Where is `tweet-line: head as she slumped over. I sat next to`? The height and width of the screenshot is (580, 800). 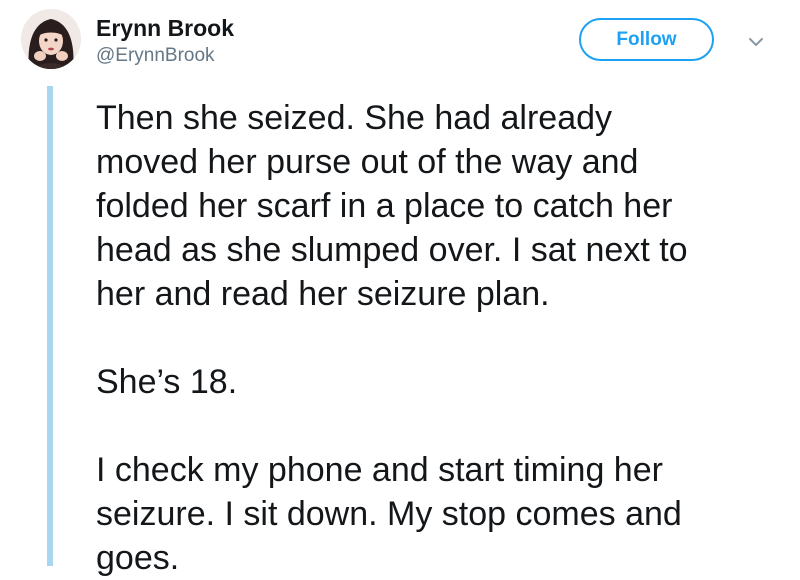
tweet-line: head as she slumped over. I sat next to is located at coordinates (392, 250).